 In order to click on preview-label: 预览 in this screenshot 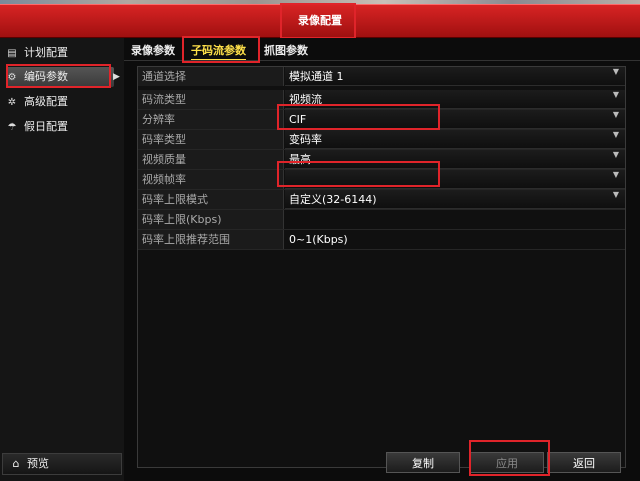, I will do `click(38, 463)`.